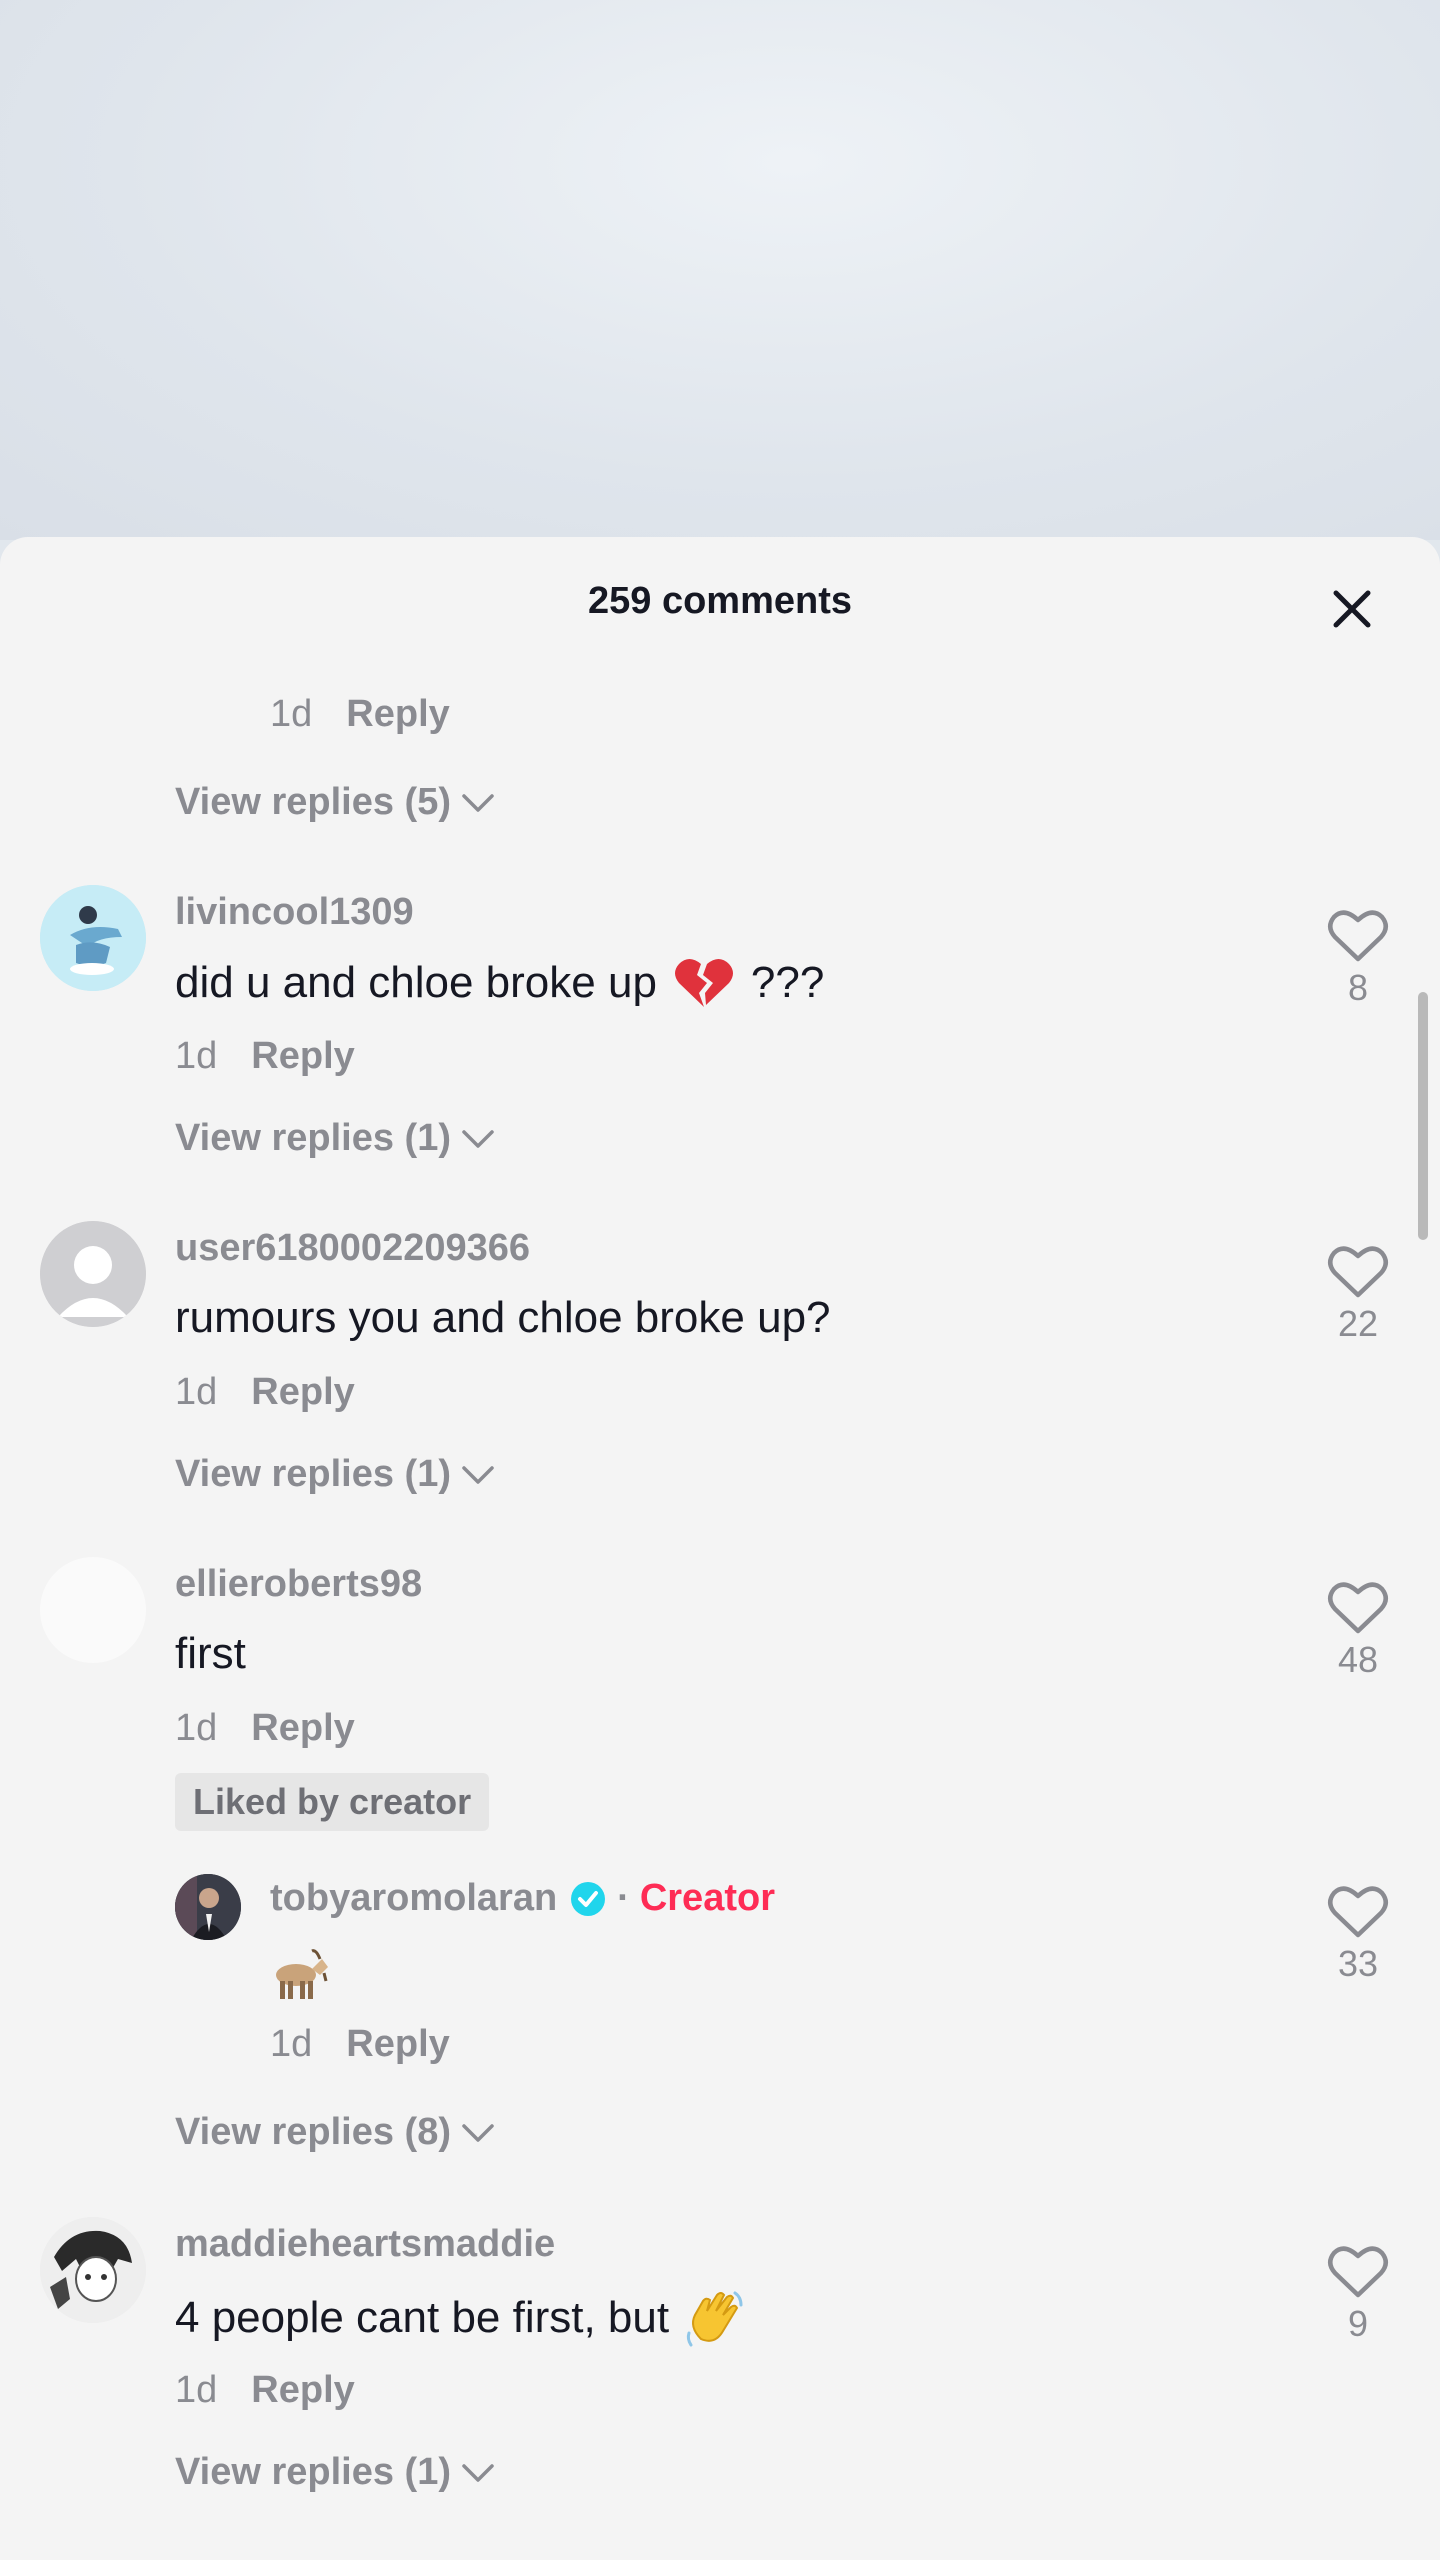 This screenshot has width=1440, height=2560. I want to click on creator-reply-header: tobyaromolaran · Creator, so click(522, 1898).